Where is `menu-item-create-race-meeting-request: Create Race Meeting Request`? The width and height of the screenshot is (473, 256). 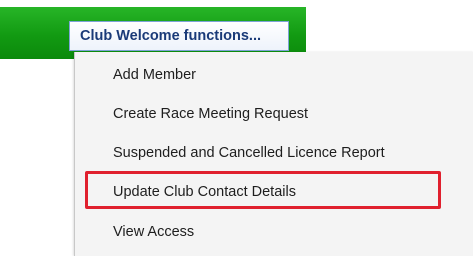 menu-item-create-race-meeting-request: Create Race Meeting Request is located at coordinates (274, 114).